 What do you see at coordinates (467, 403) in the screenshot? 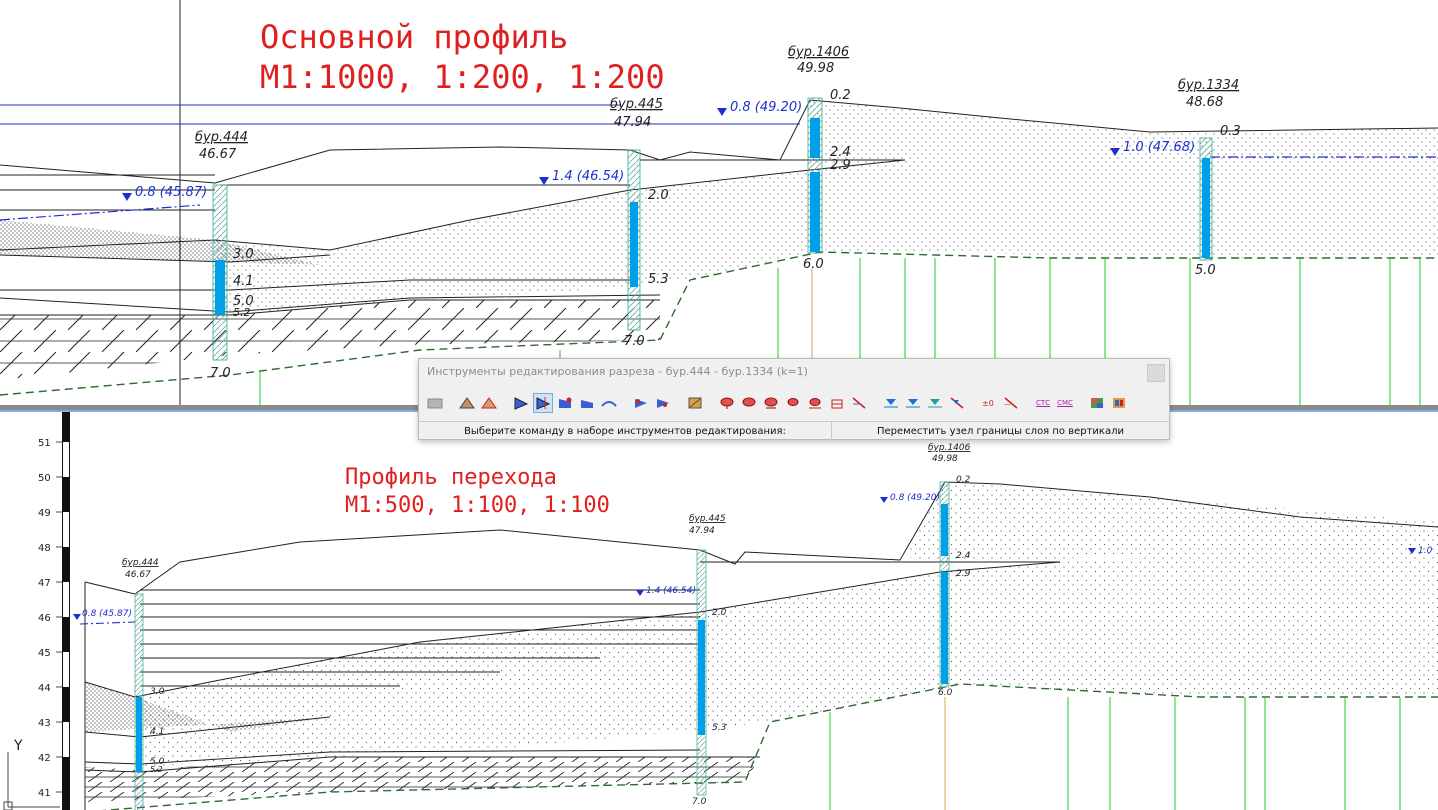
I see `profile-icon` at bounding box center [467, 403].